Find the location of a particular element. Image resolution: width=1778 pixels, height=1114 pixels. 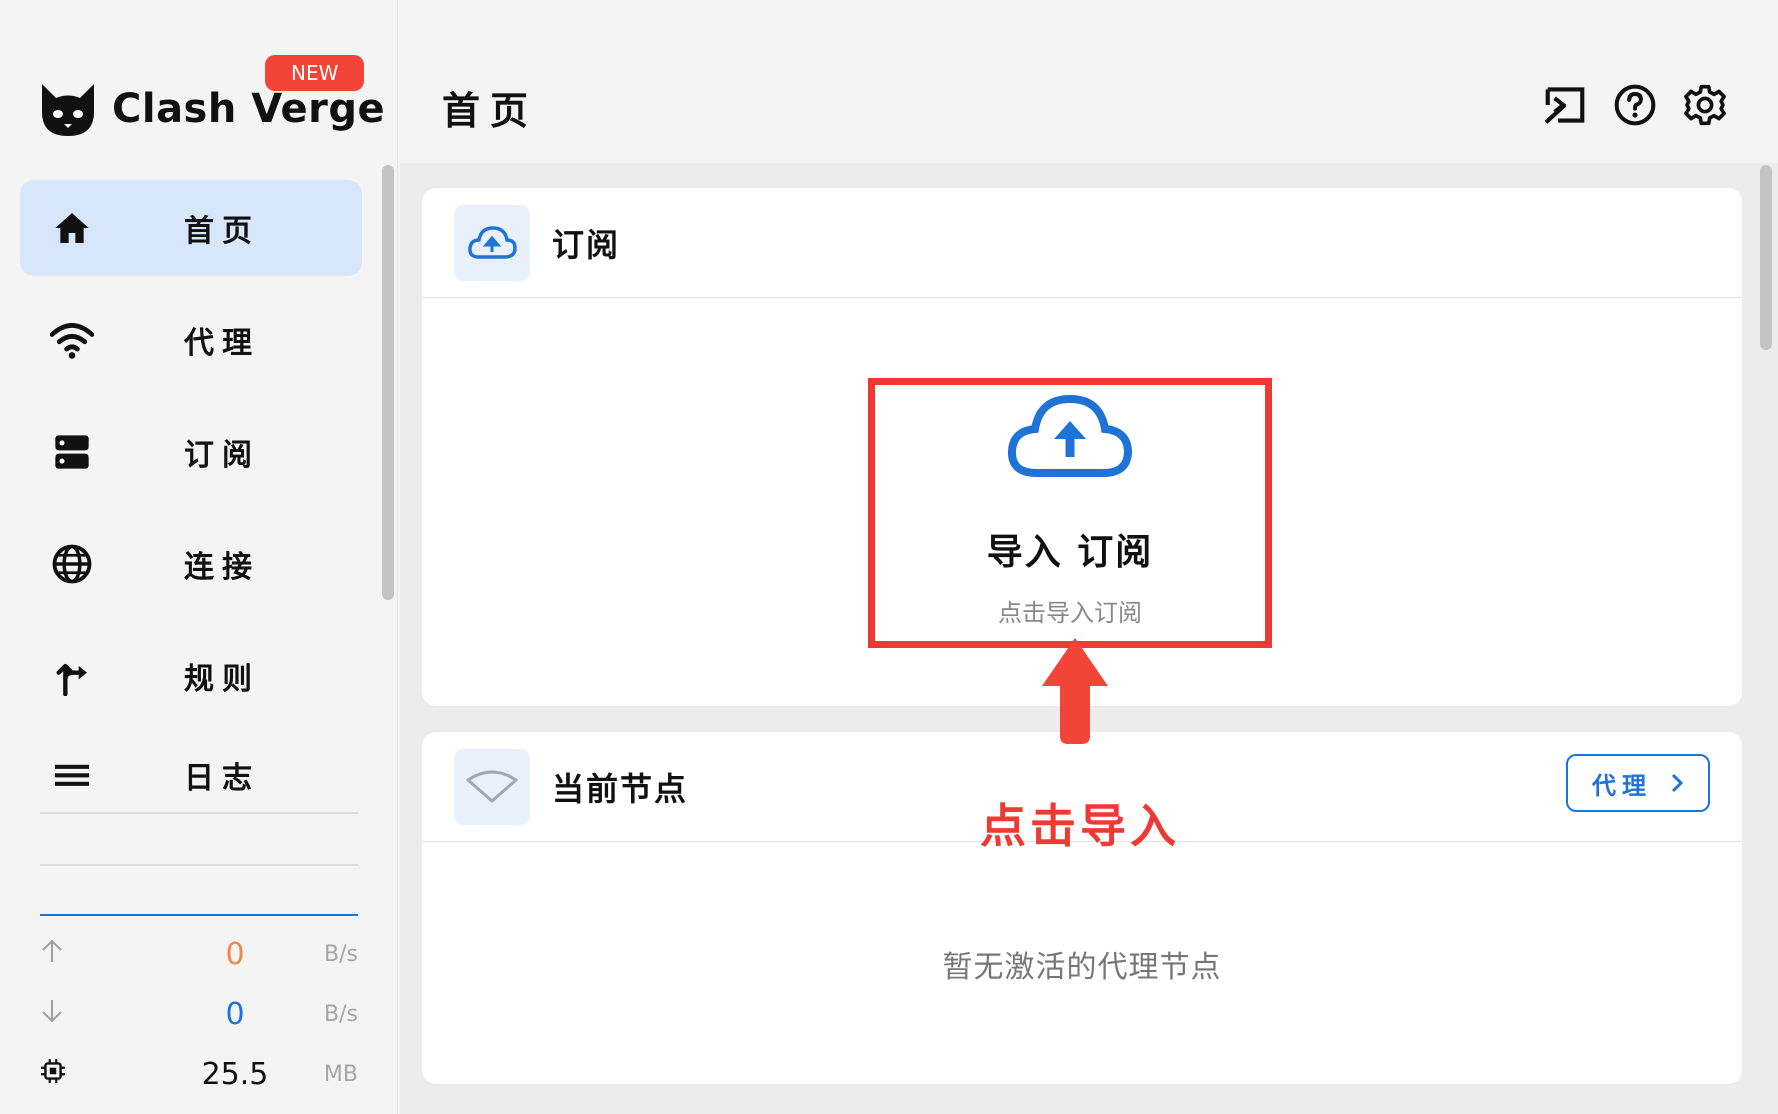

sidebar-item-subscription: 订阅 is located at coordinates (191, 452).